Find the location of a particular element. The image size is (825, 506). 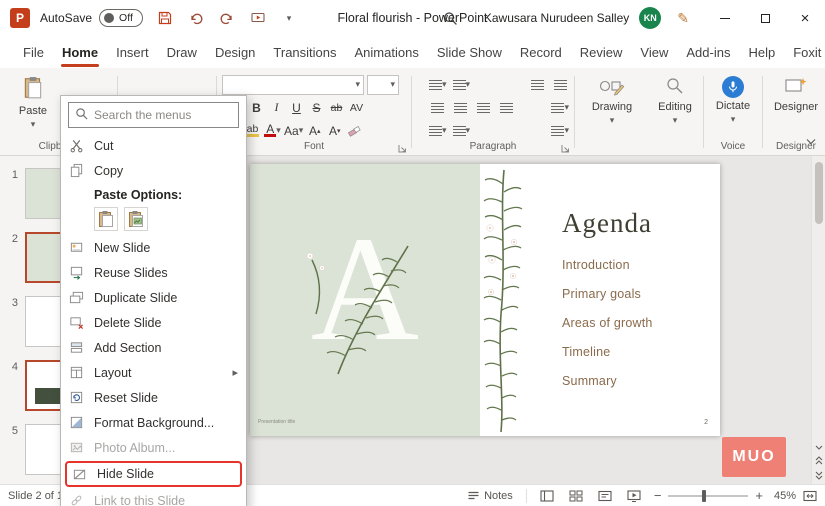

numbering-icon: ▾ is located at coordinates (461, 84).